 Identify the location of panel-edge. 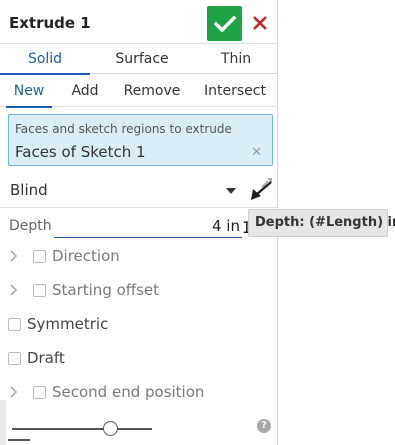
(3, 422).